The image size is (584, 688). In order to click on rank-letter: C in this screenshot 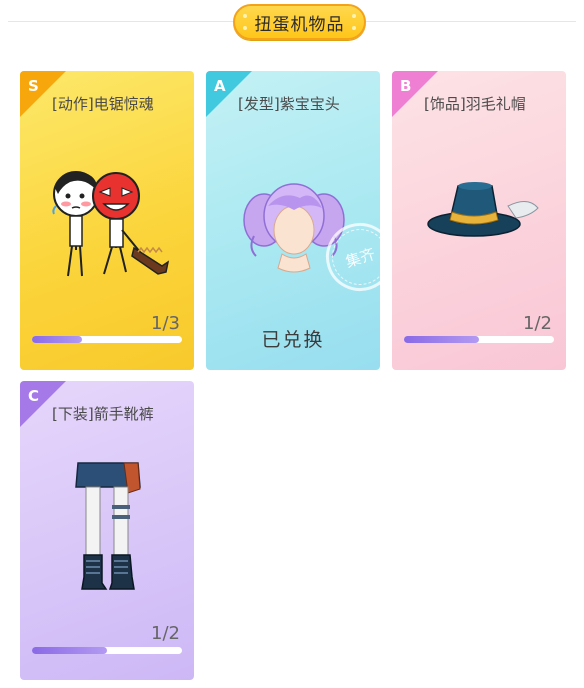, I will do `click(34, 396)`.